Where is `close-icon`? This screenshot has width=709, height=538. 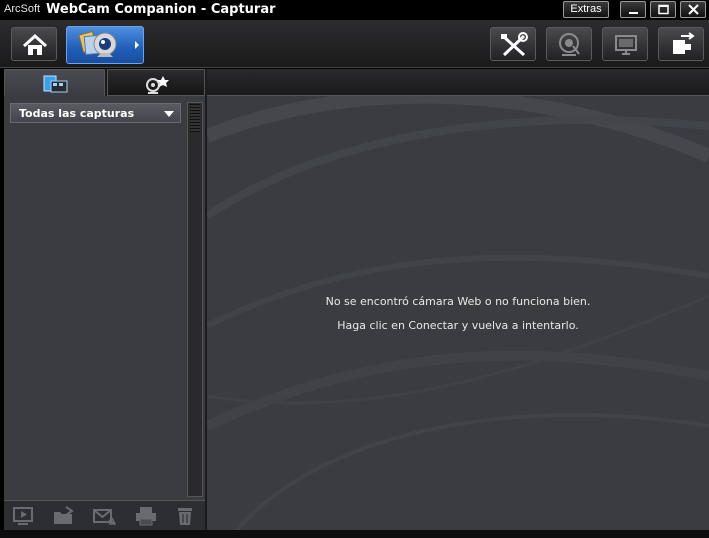 close-icon is located at coordinates (693, 9).